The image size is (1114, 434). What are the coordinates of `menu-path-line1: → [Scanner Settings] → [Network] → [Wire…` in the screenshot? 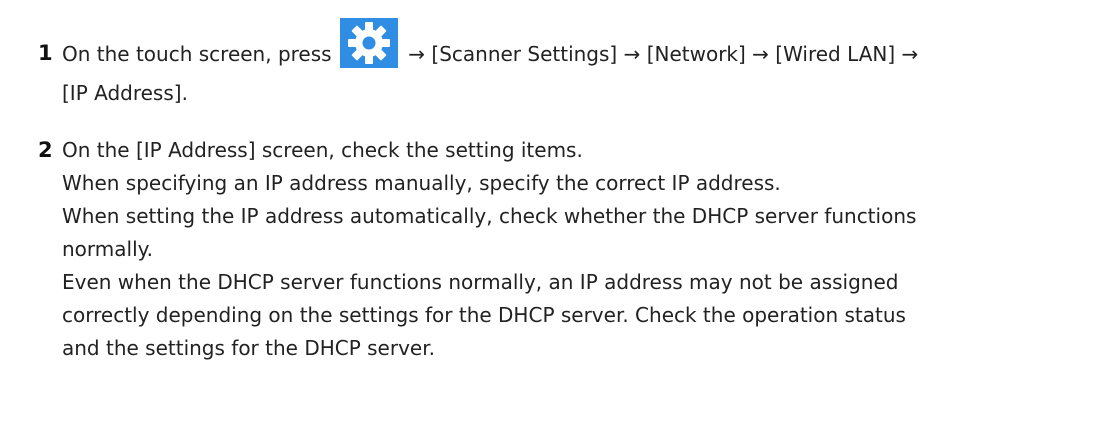 It's located at (663, 54).